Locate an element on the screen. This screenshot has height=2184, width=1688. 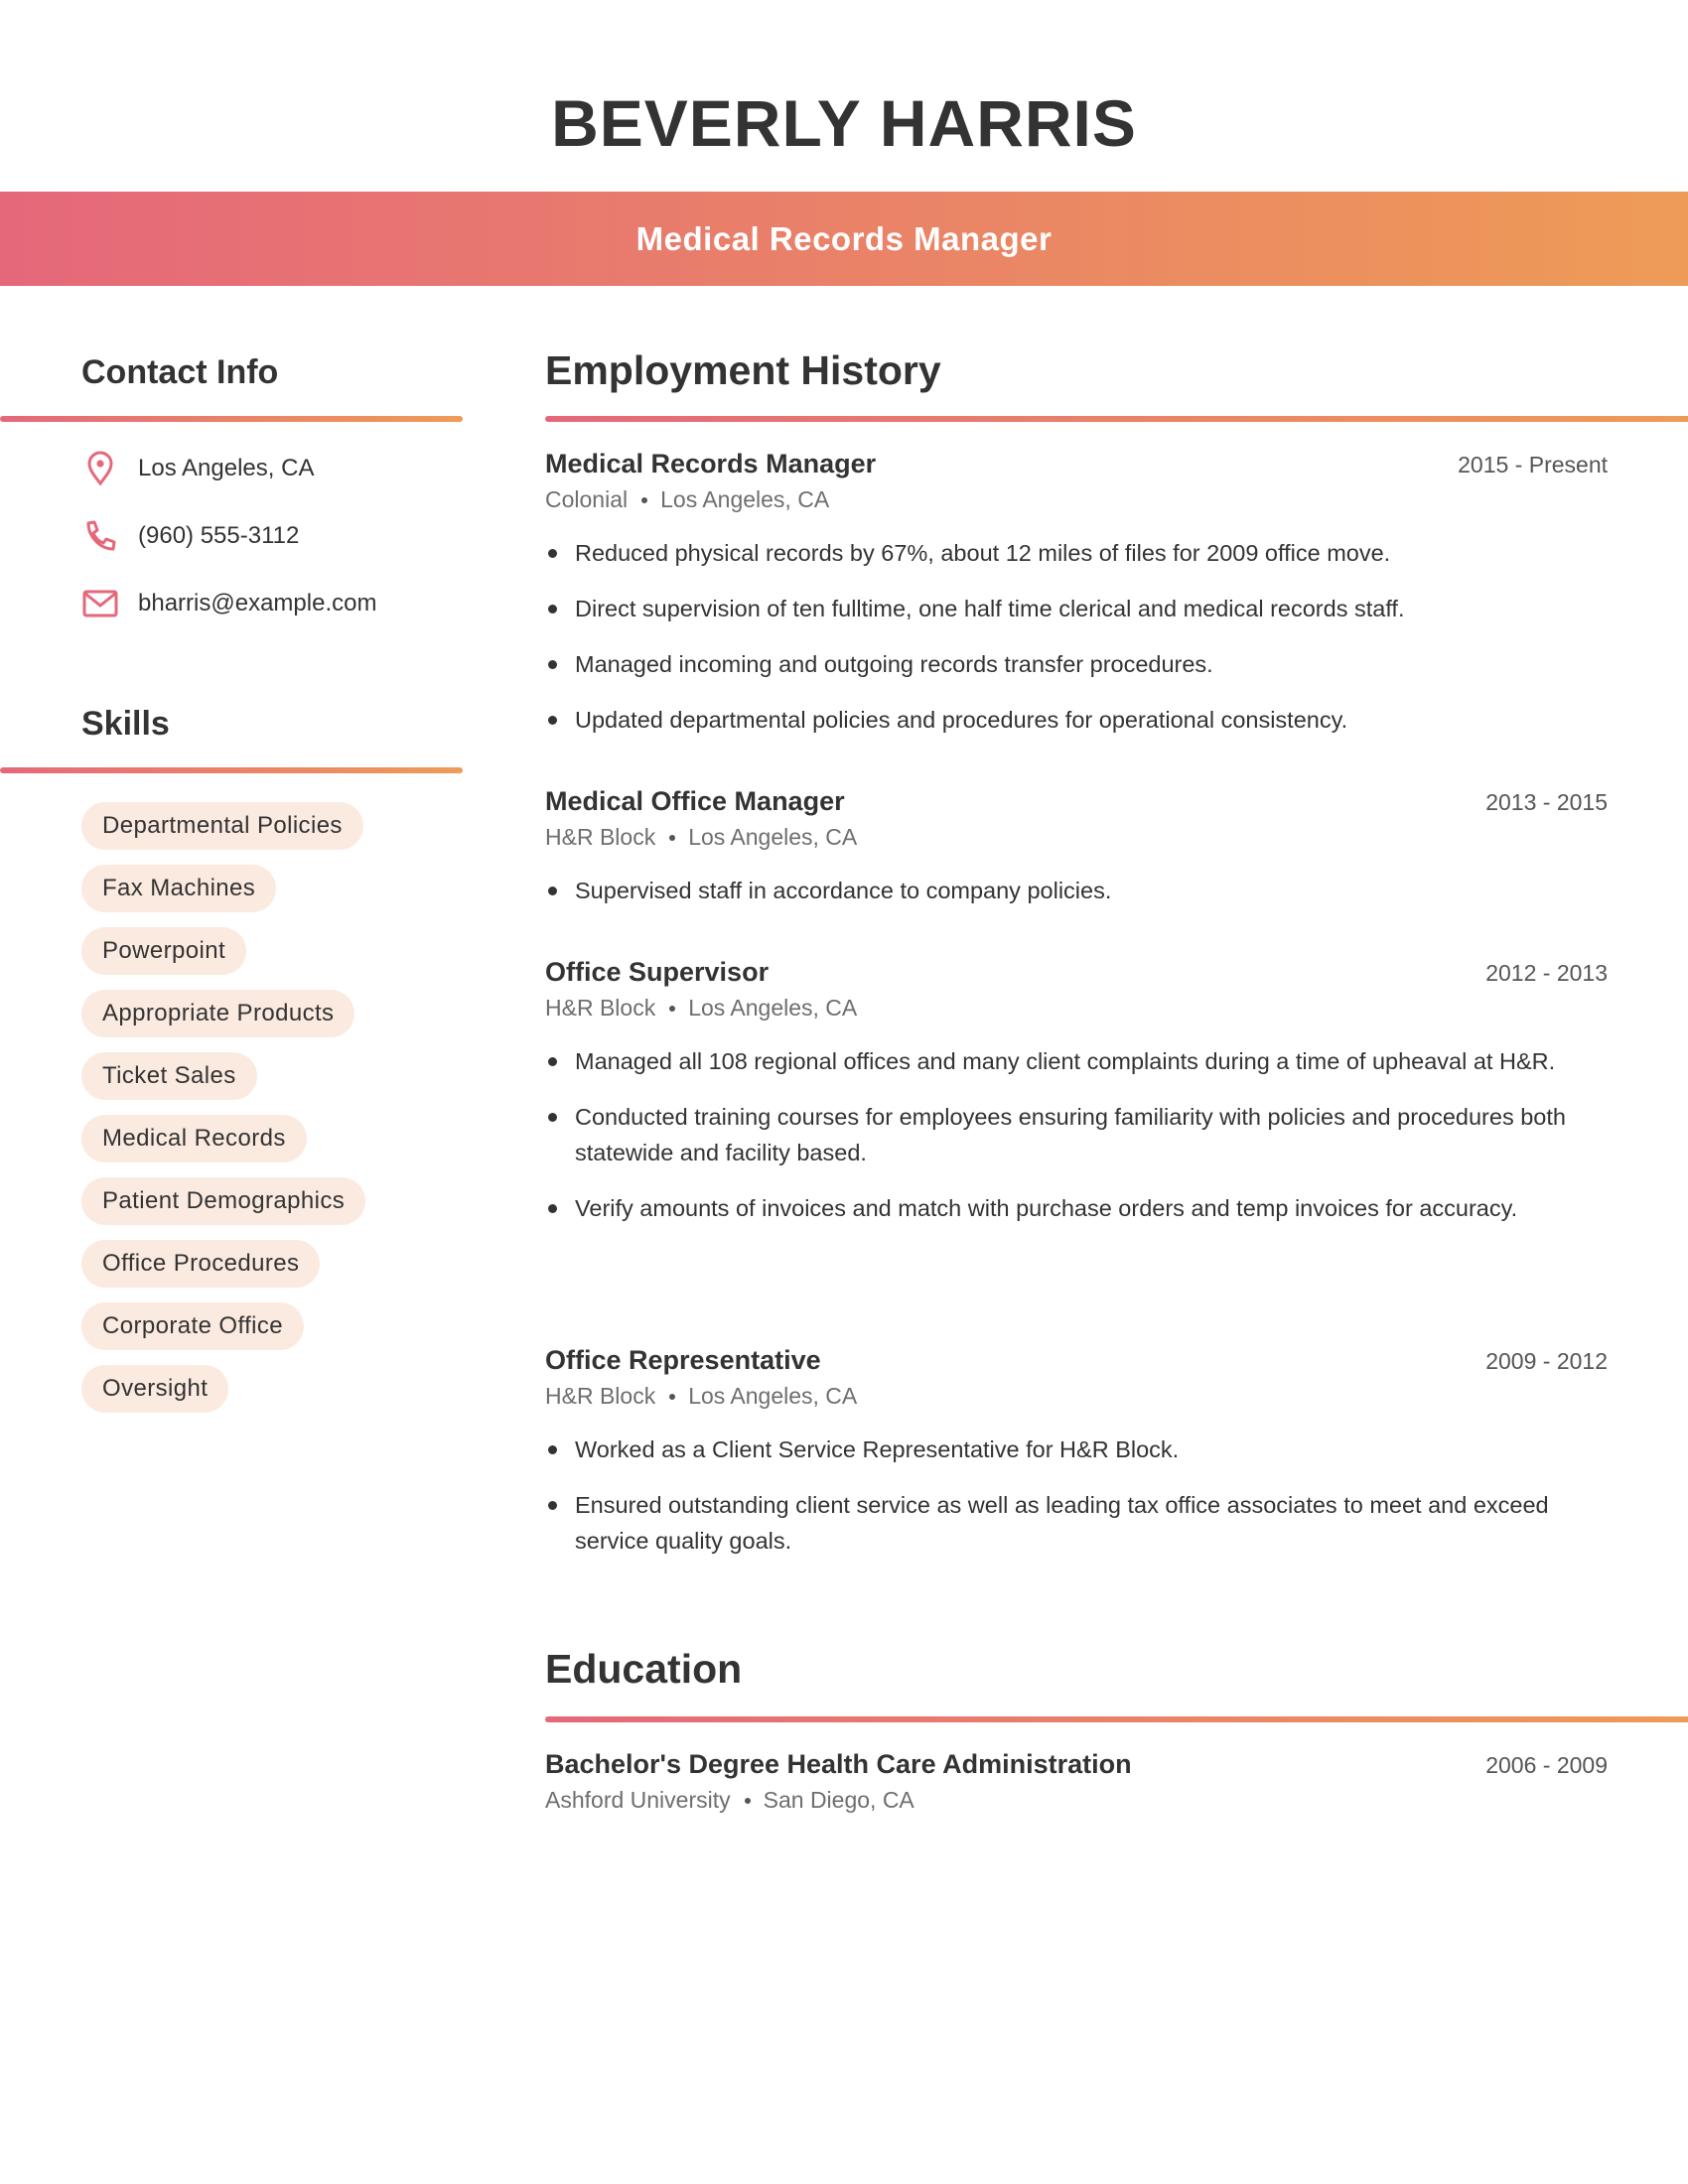
contact-location: Los Angeles, CA is located at coordinates (228, 468).